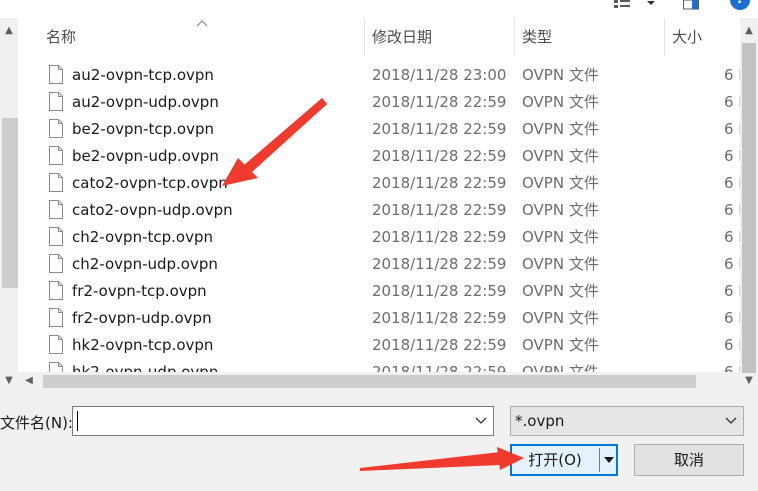 The image size is (758, 491). Describe the element at coordinates (402, 37) in the screenshot. I see `column-date: 修改日期` at that location.